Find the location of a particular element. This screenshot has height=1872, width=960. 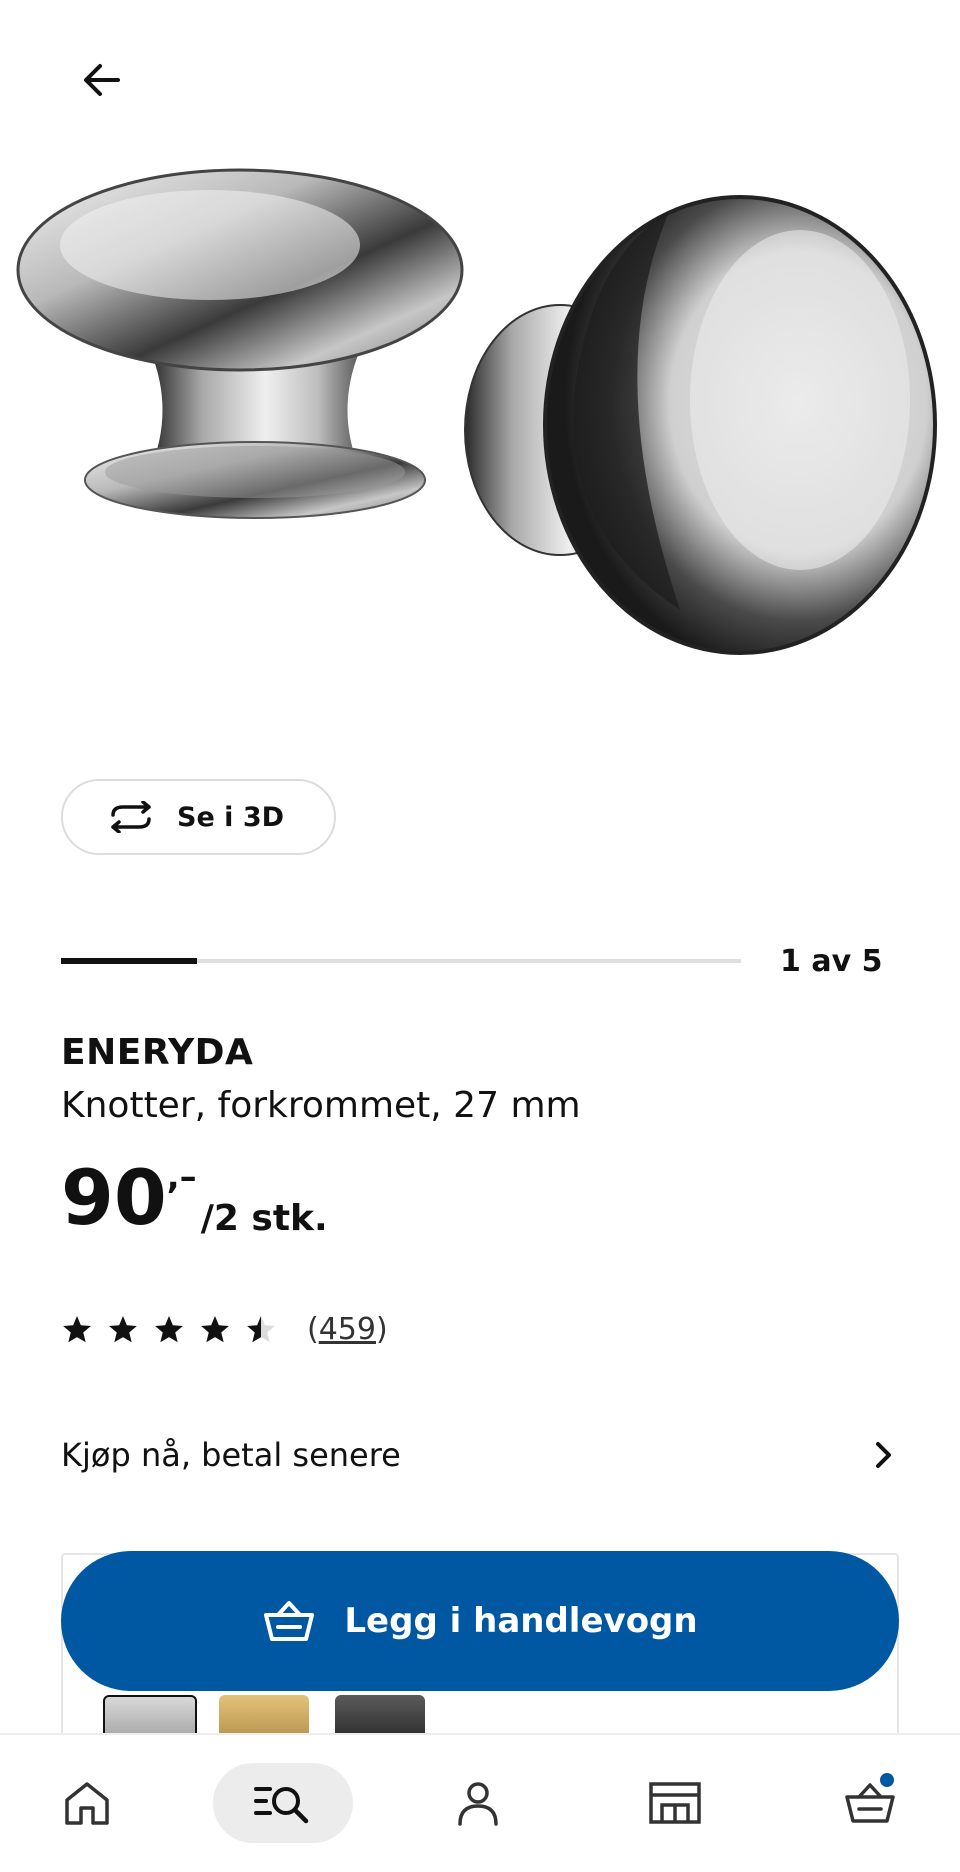

home-icon is located at coordinates (87, 1803).